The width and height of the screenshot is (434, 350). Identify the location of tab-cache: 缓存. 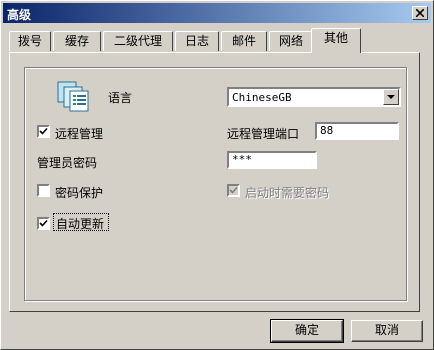
(77, 41).